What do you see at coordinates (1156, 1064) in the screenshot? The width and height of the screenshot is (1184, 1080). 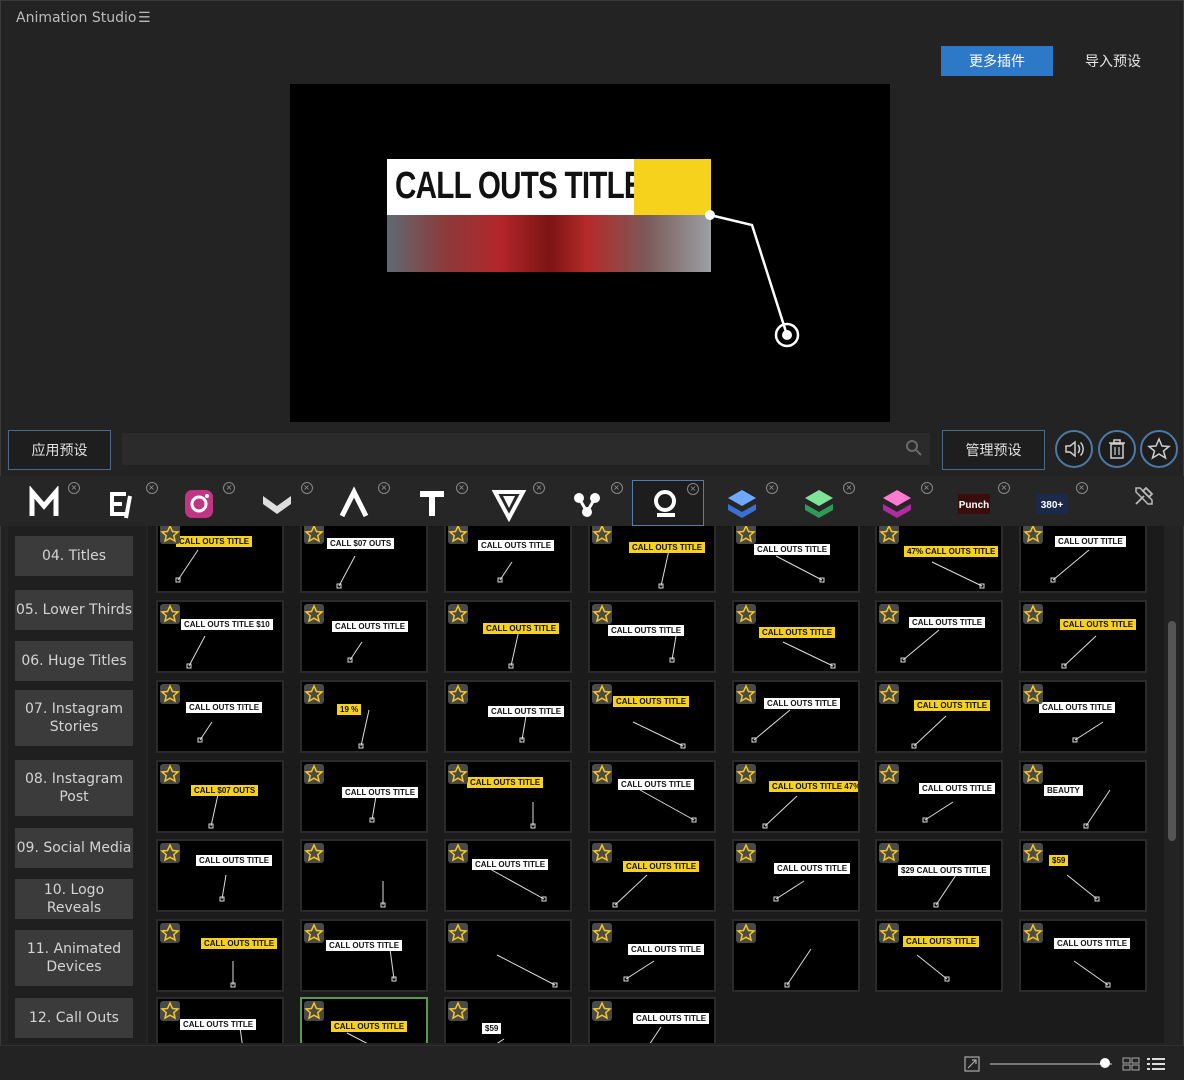 I see `list-view-icon` at bounding box center [1156, 1064].